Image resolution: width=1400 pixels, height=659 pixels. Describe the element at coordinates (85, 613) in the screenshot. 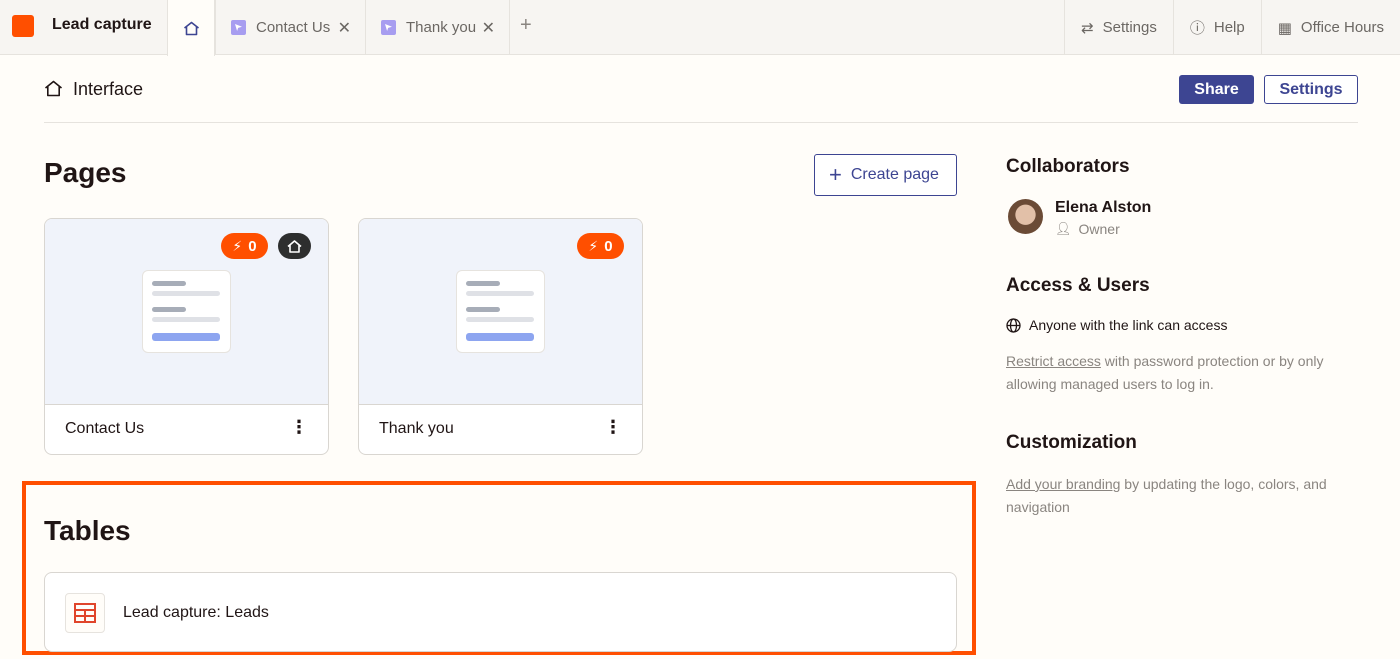

I see `table-icon` at that location.